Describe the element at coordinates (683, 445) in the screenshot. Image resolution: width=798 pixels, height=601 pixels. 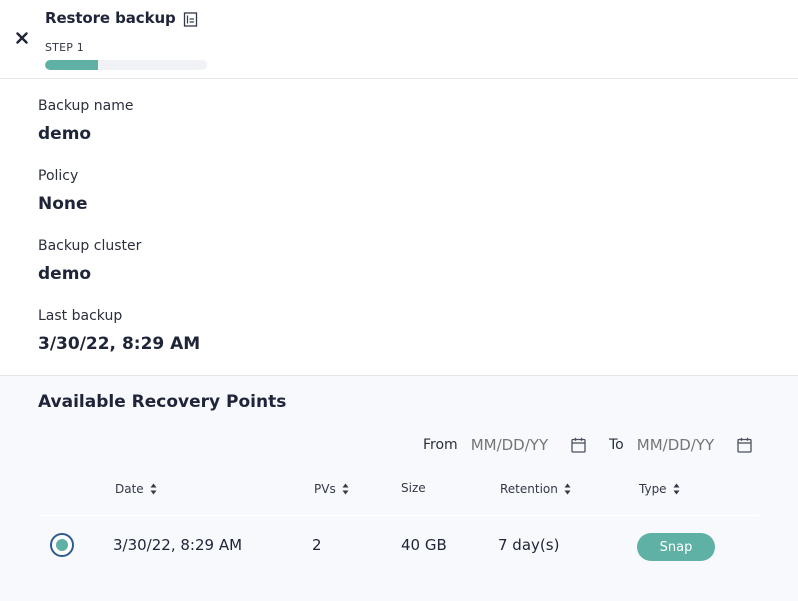
I see `to-date-input` at that location.